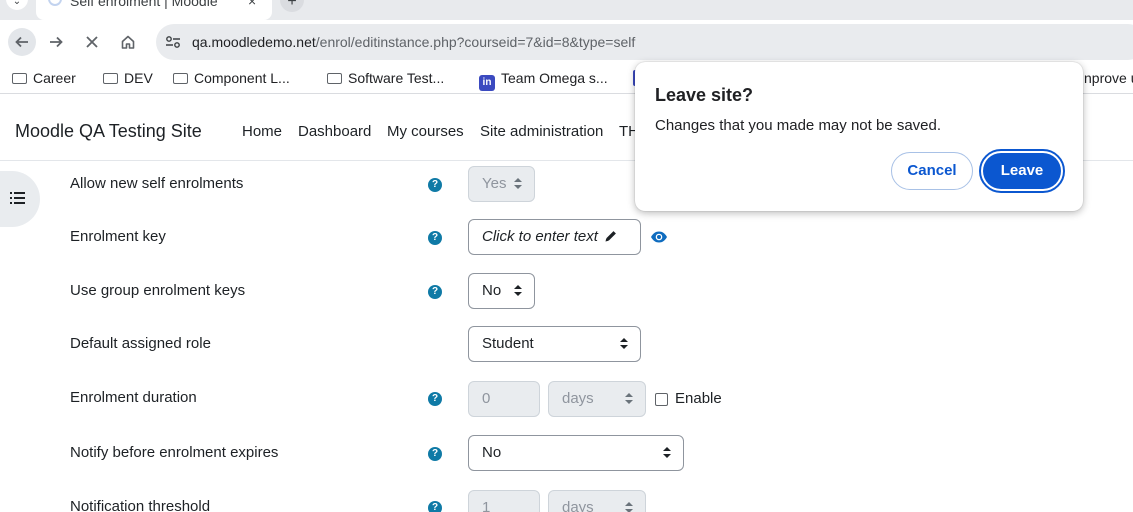 This screenshot has width=1133, height=512. I want to click on threshold-value: 1, so click(486, 505).